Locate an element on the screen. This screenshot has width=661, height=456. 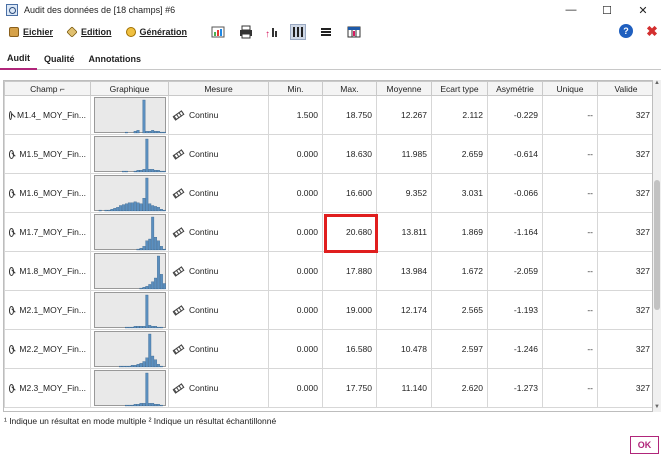
generate-menu-button: Génération is located at coordinates (157, 32).